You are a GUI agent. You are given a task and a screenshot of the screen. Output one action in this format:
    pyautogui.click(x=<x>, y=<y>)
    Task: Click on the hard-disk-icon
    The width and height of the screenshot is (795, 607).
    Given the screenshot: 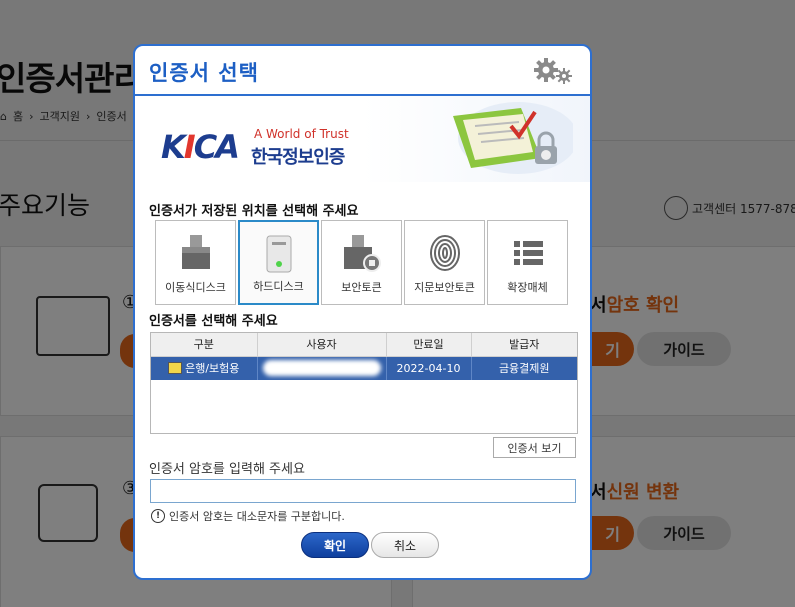 What is the action you would take?
    pyautogui.click(x=278, y=254)
    